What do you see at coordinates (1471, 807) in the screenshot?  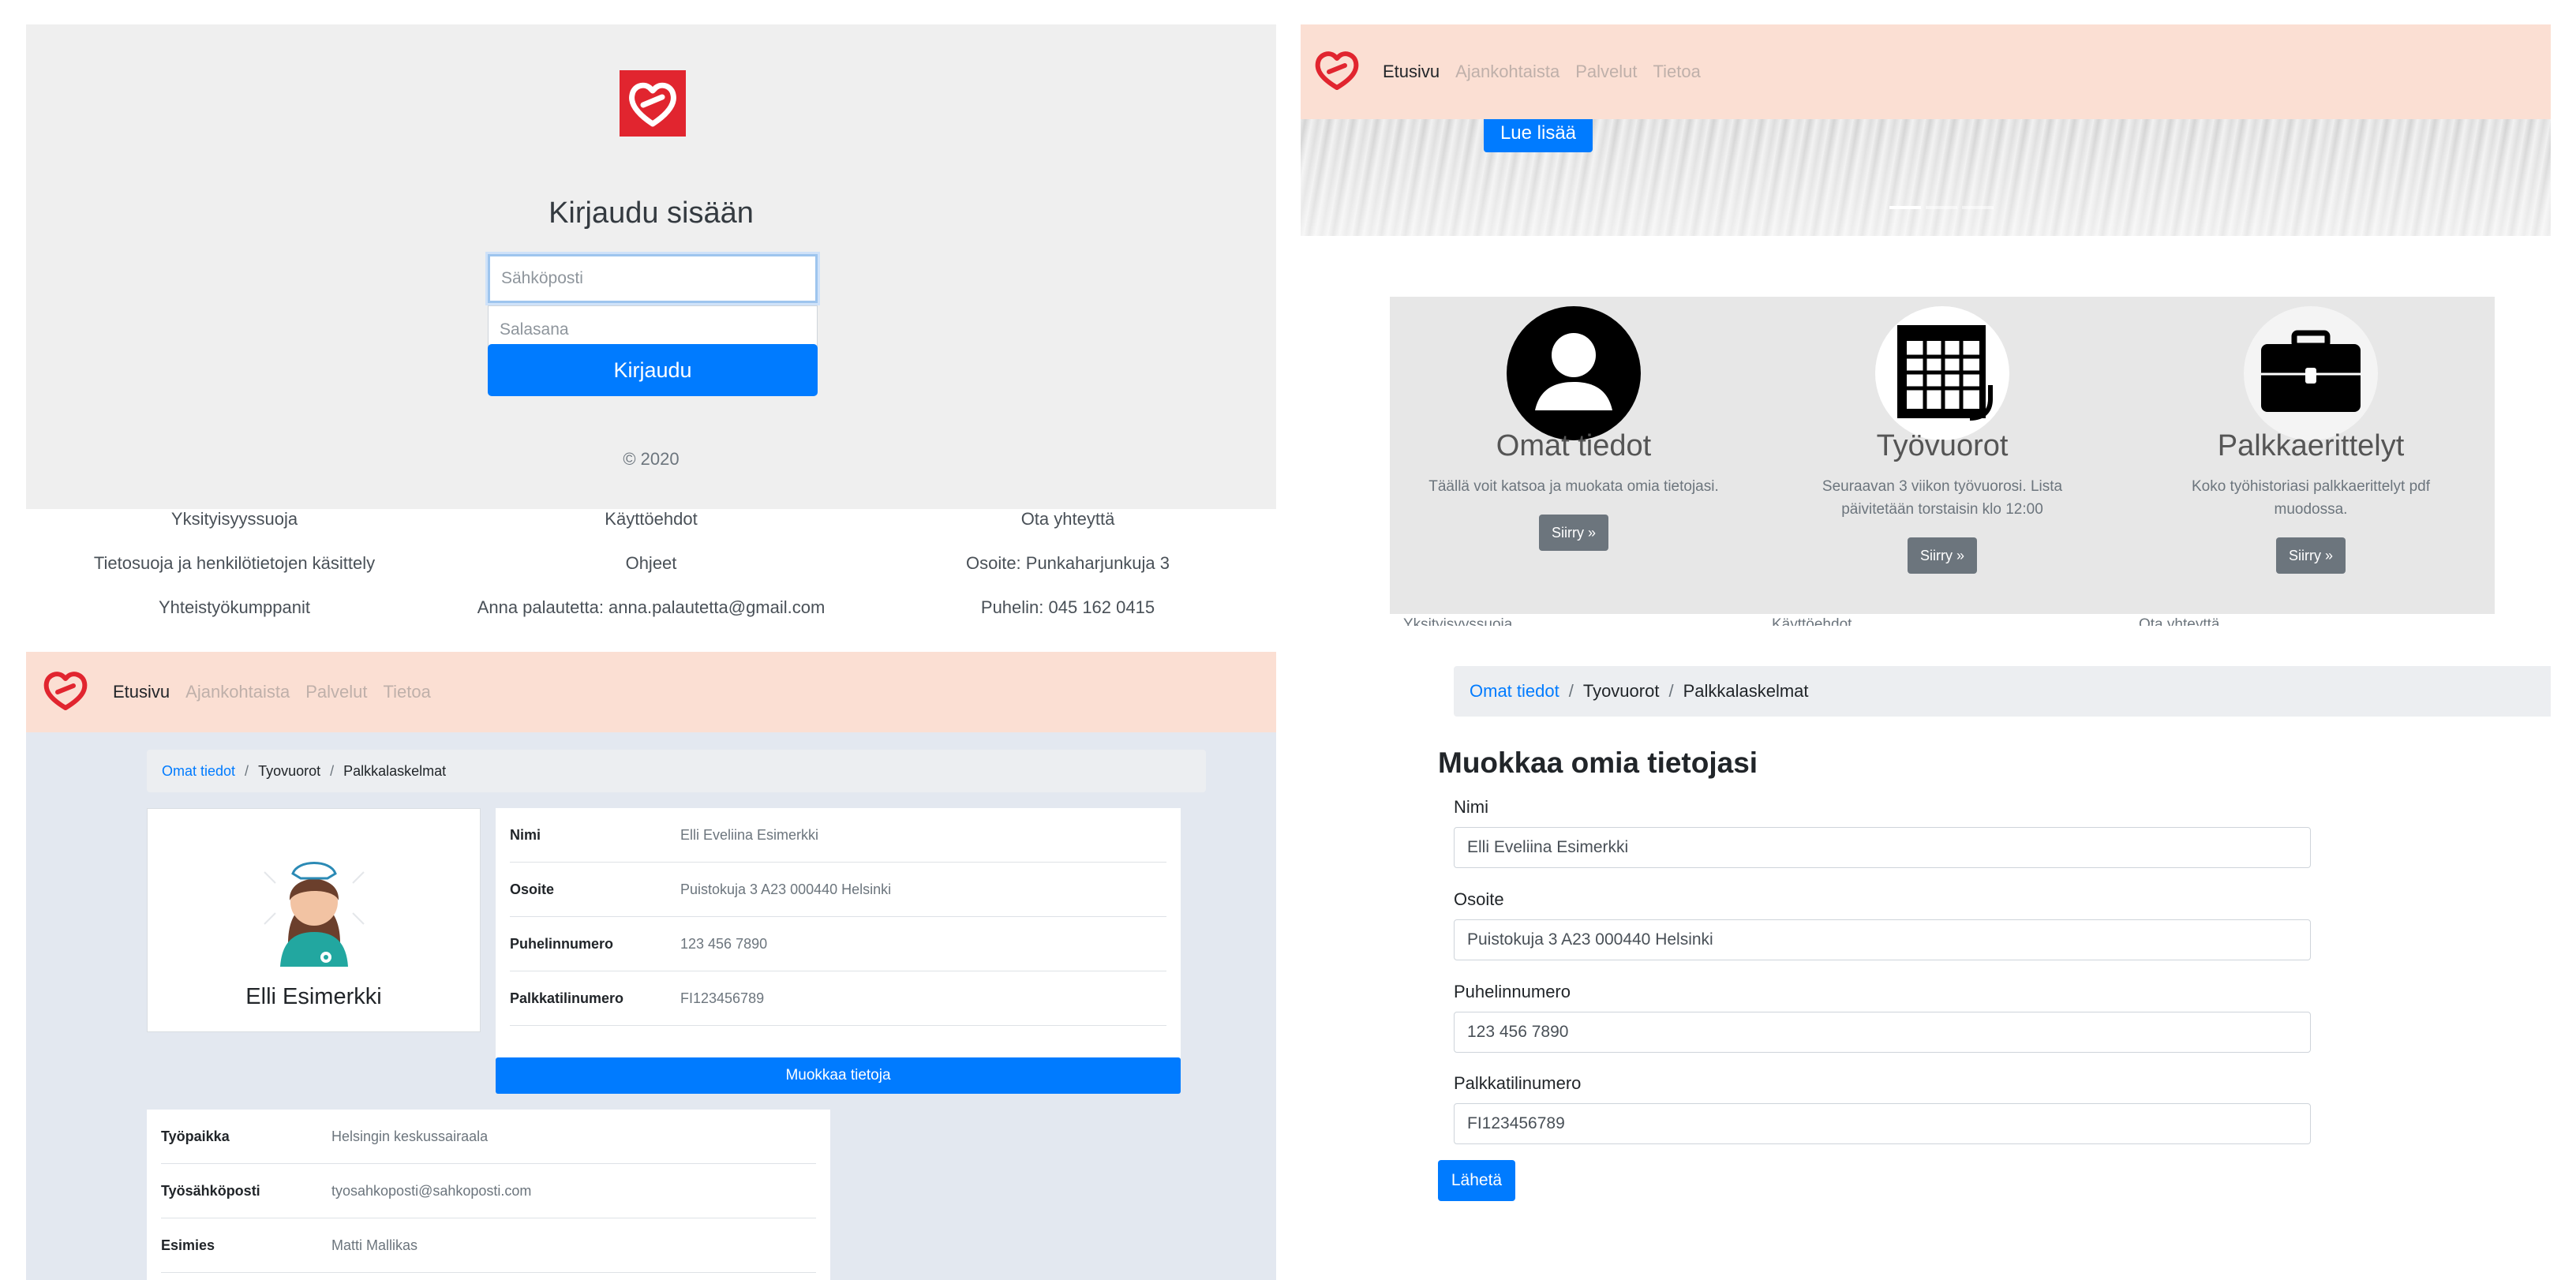 I see `name-label: Nimi` at bounding box center [1471, 807].